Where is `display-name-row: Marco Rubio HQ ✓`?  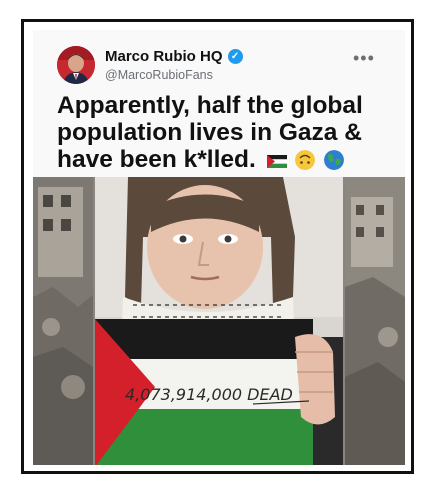 display-name-row: Marco Rubio HQ ✓ is located at coordinates (174, 56).